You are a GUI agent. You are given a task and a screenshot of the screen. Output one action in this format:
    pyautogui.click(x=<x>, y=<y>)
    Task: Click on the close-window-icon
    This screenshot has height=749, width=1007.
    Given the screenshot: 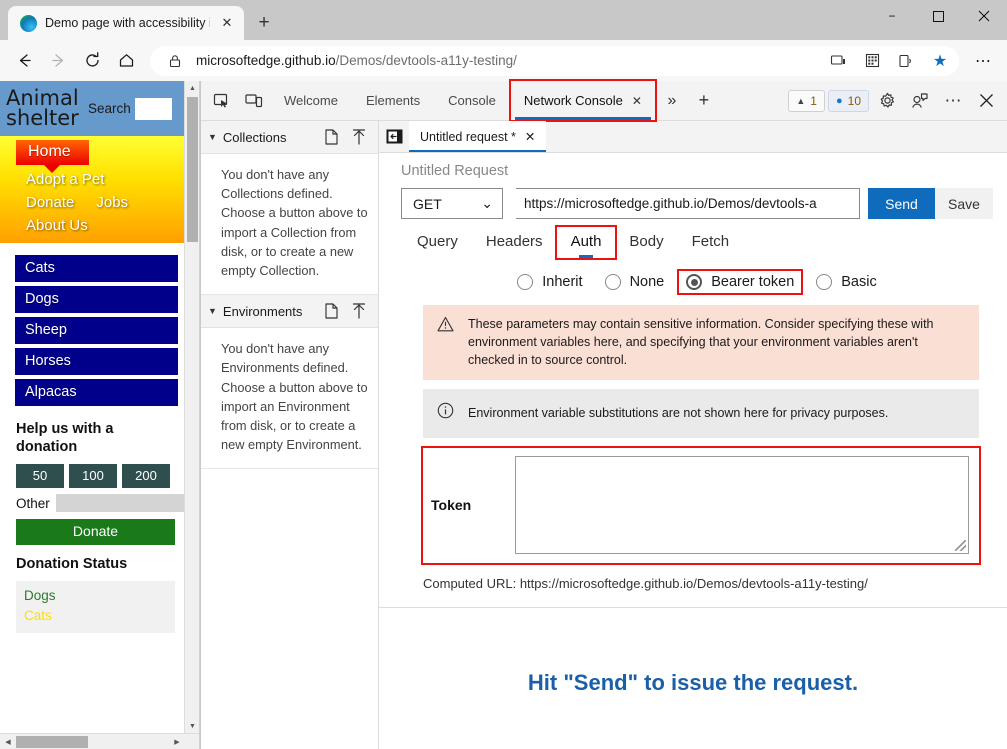 What is the action you would take?
    pyautogui.click(x=984, y=16)
    